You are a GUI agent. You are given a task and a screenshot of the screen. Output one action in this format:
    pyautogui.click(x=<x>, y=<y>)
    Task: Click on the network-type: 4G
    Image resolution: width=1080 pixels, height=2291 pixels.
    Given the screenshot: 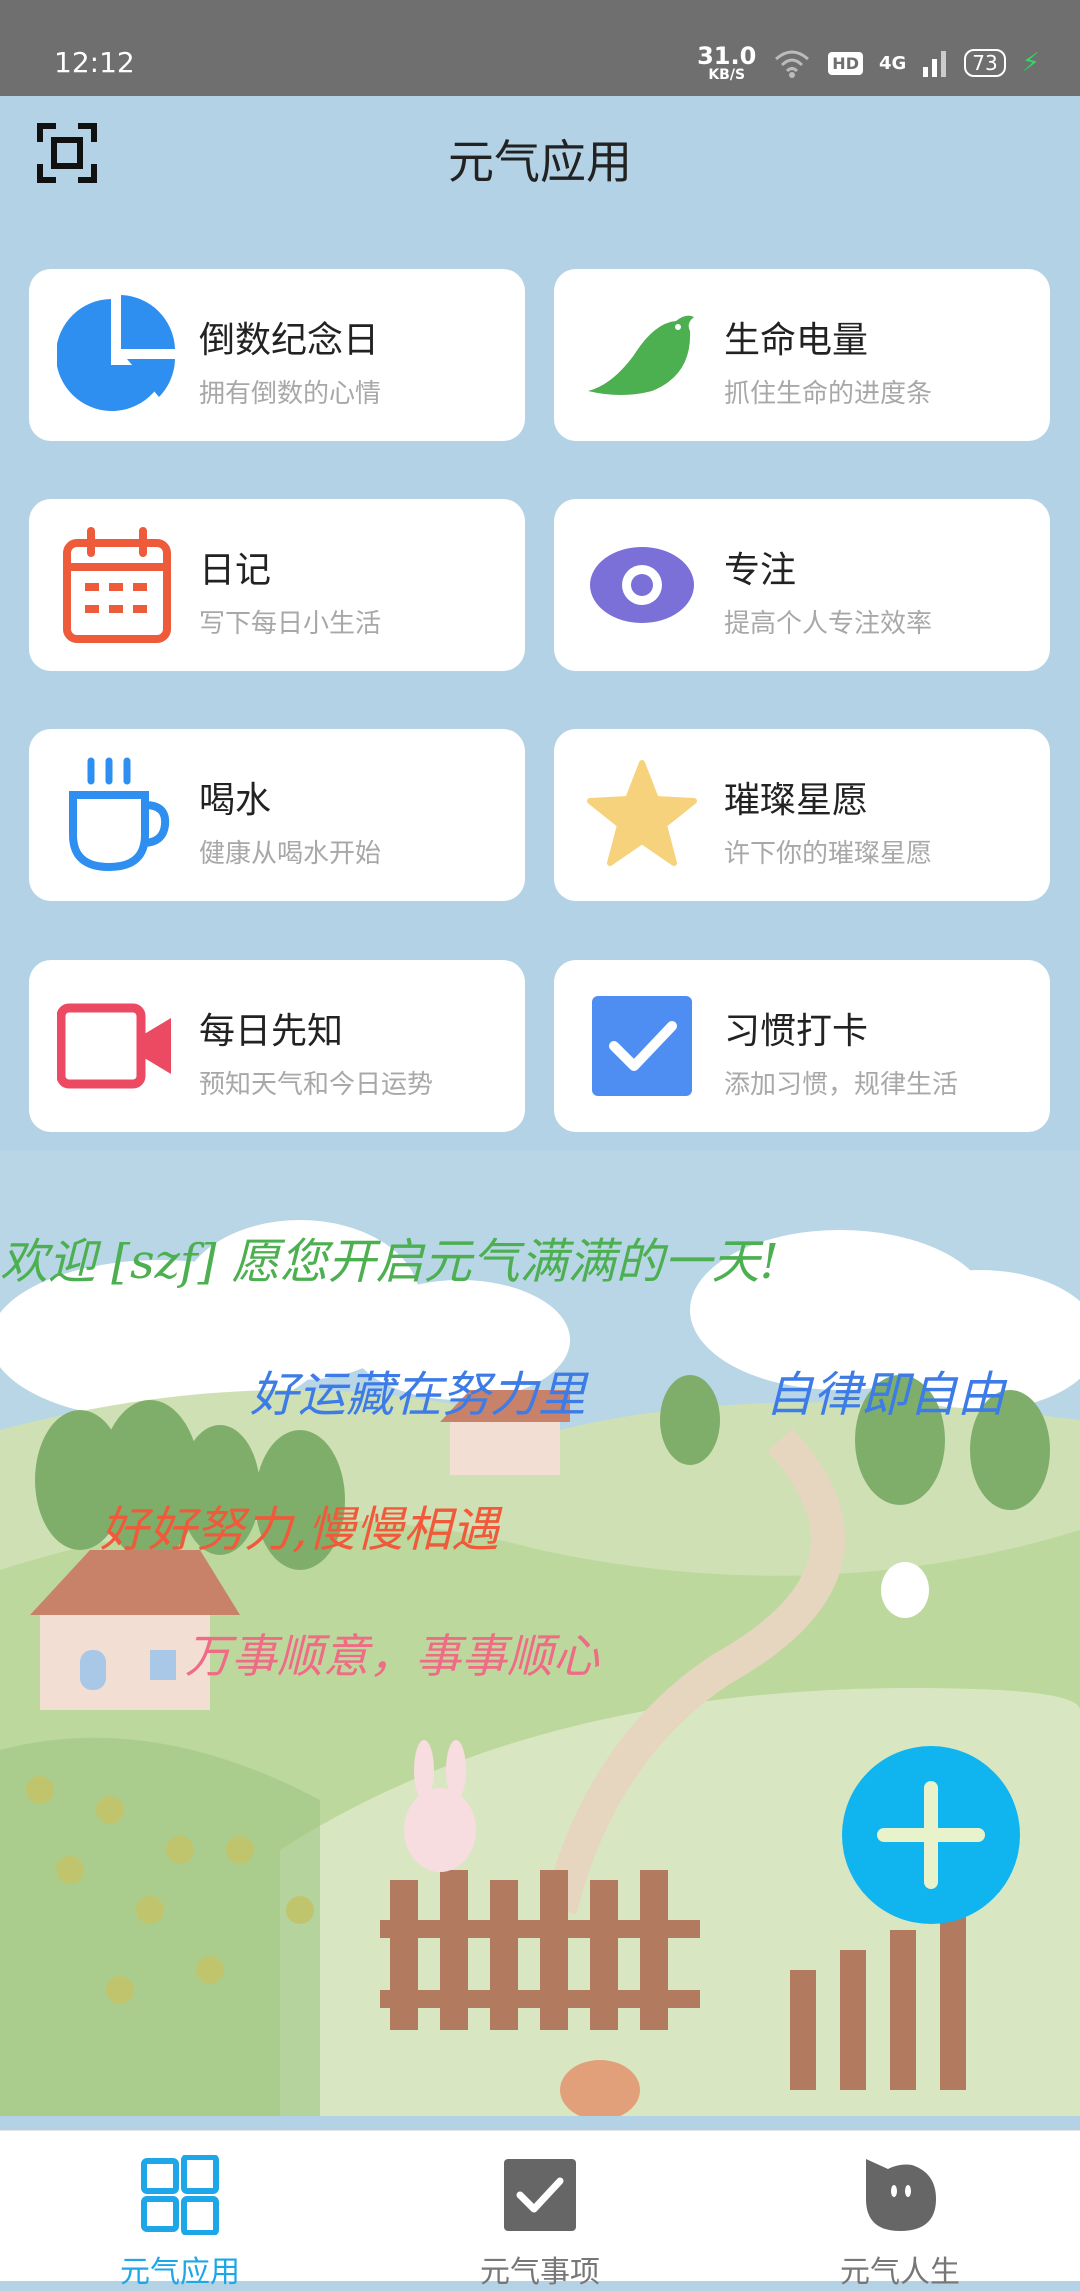 What is the action you would take?
    pyautogui.click(x=892, y=63)
    